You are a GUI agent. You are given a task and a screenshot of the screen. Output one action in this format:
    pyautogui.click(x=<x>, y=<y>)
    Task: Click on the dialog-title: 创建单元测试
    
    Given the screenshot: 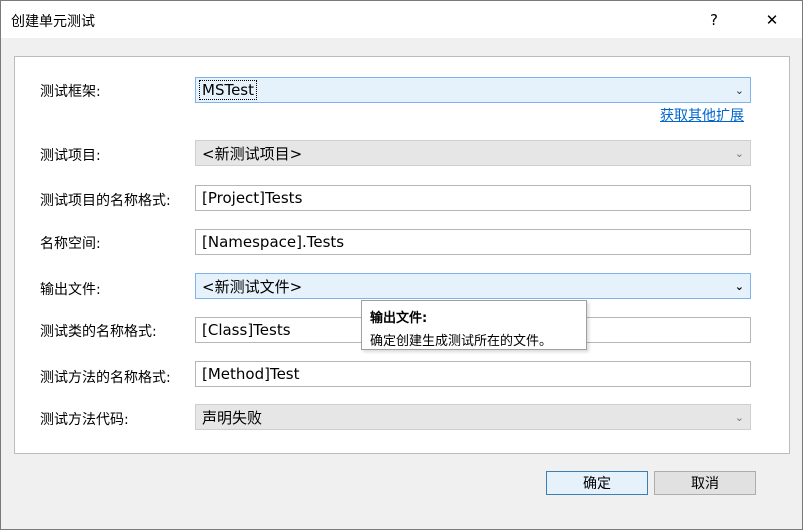 What is the action you would take?
    pyautogui.click(x=53, y=22)
    